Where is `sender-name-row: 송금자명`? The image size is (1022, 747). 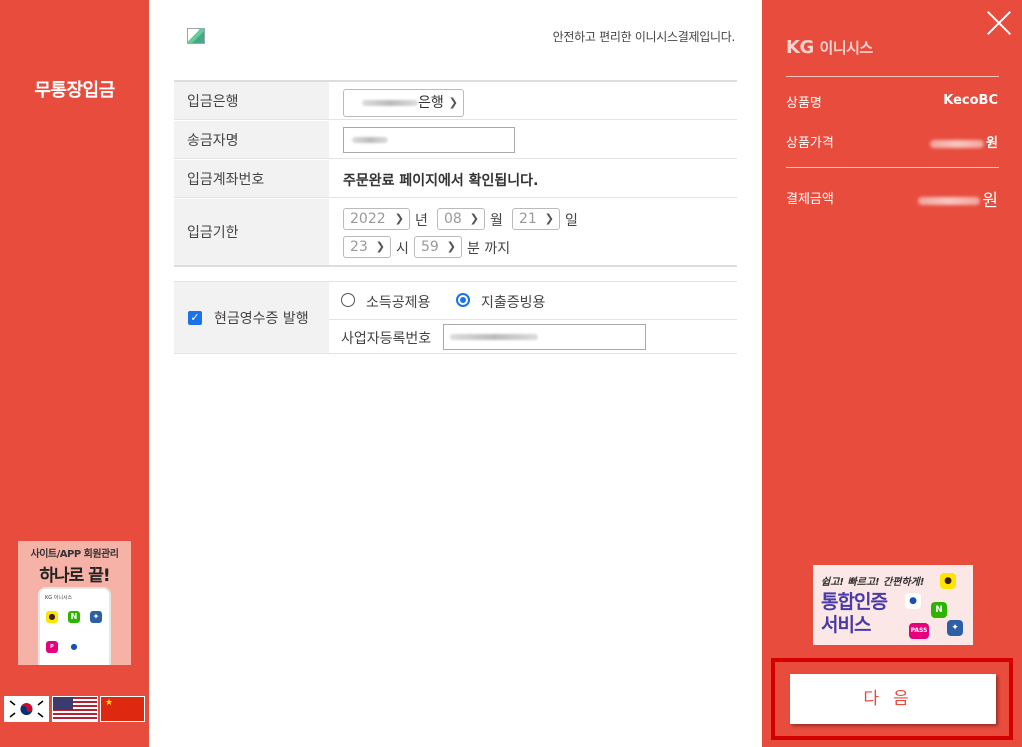 sender-name-row: 송금자명 is located at coordinates (455, 140).